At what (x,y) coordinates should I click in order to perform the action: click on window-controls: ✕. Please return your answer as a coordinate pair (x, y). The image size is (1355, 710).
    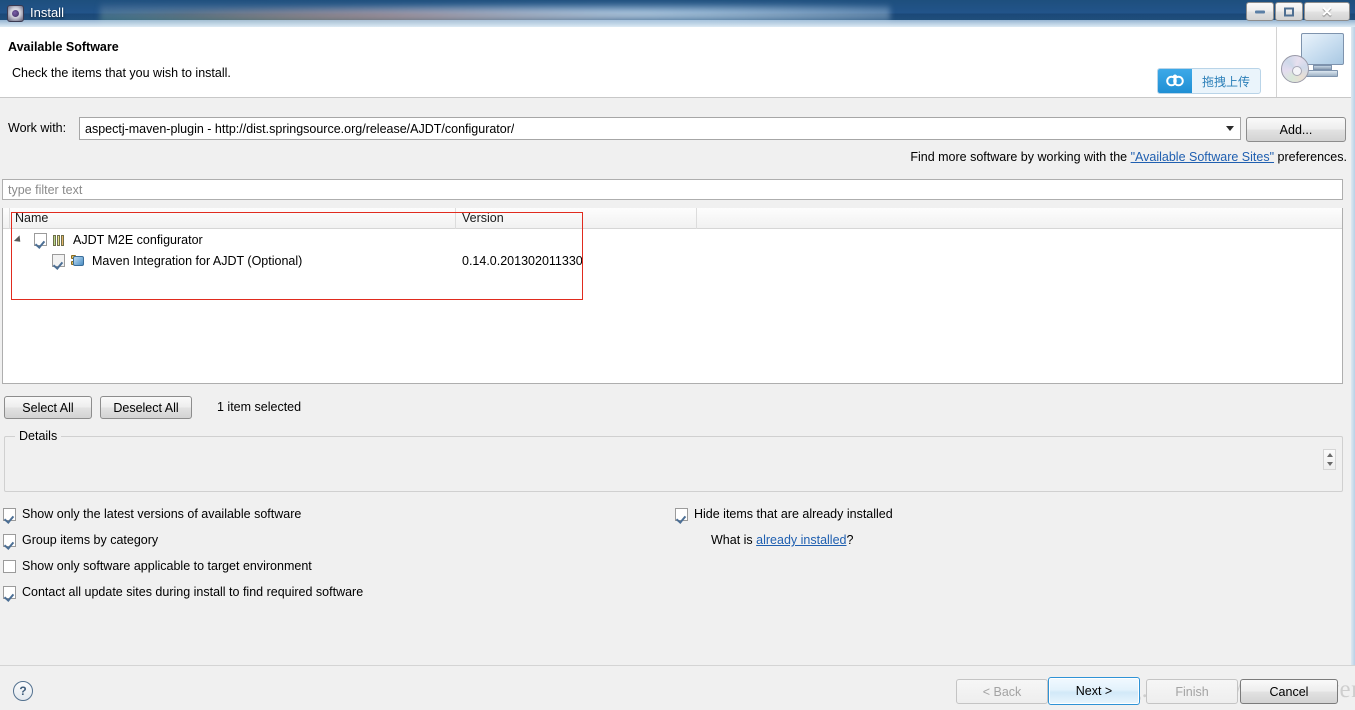
    Looking at the image, I should click on (1298, 11).